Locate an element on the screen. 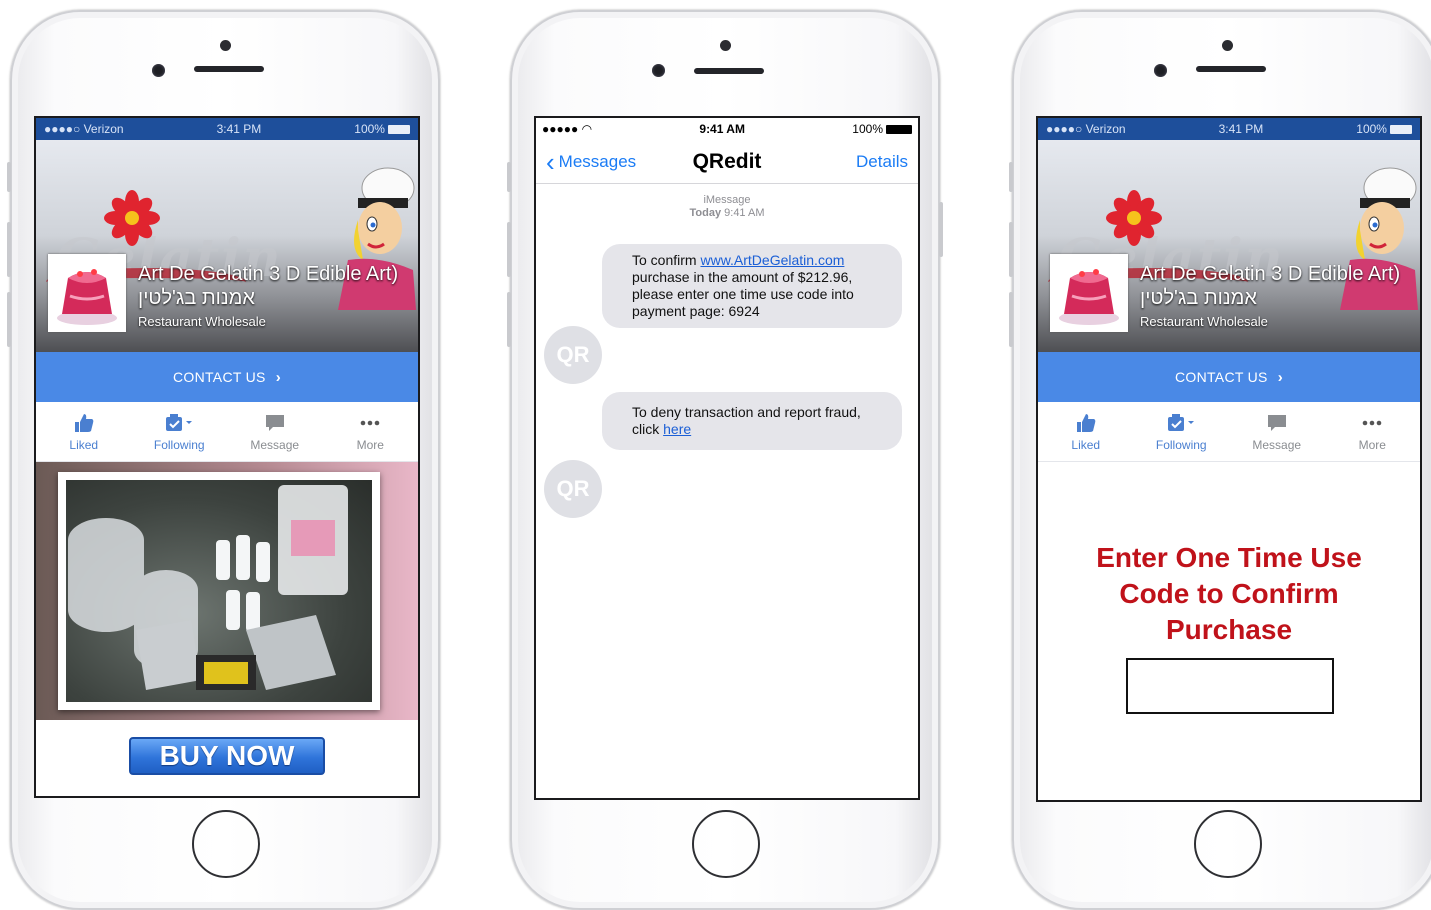 The width and height of the screenshot is (1431, 910). back-to-messages-button: ‹ Messages is located at coordinates (591, 161).